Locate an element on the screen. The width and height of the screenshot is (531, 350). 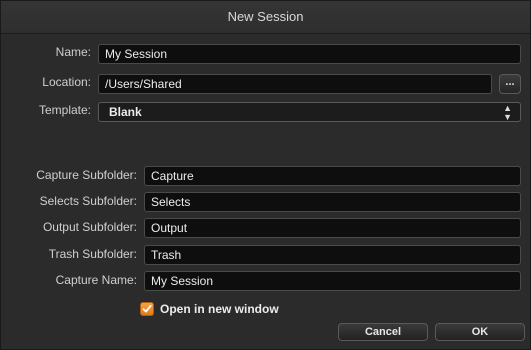
trash-subfolder-field: Trash is located at coordinates (332, 255).